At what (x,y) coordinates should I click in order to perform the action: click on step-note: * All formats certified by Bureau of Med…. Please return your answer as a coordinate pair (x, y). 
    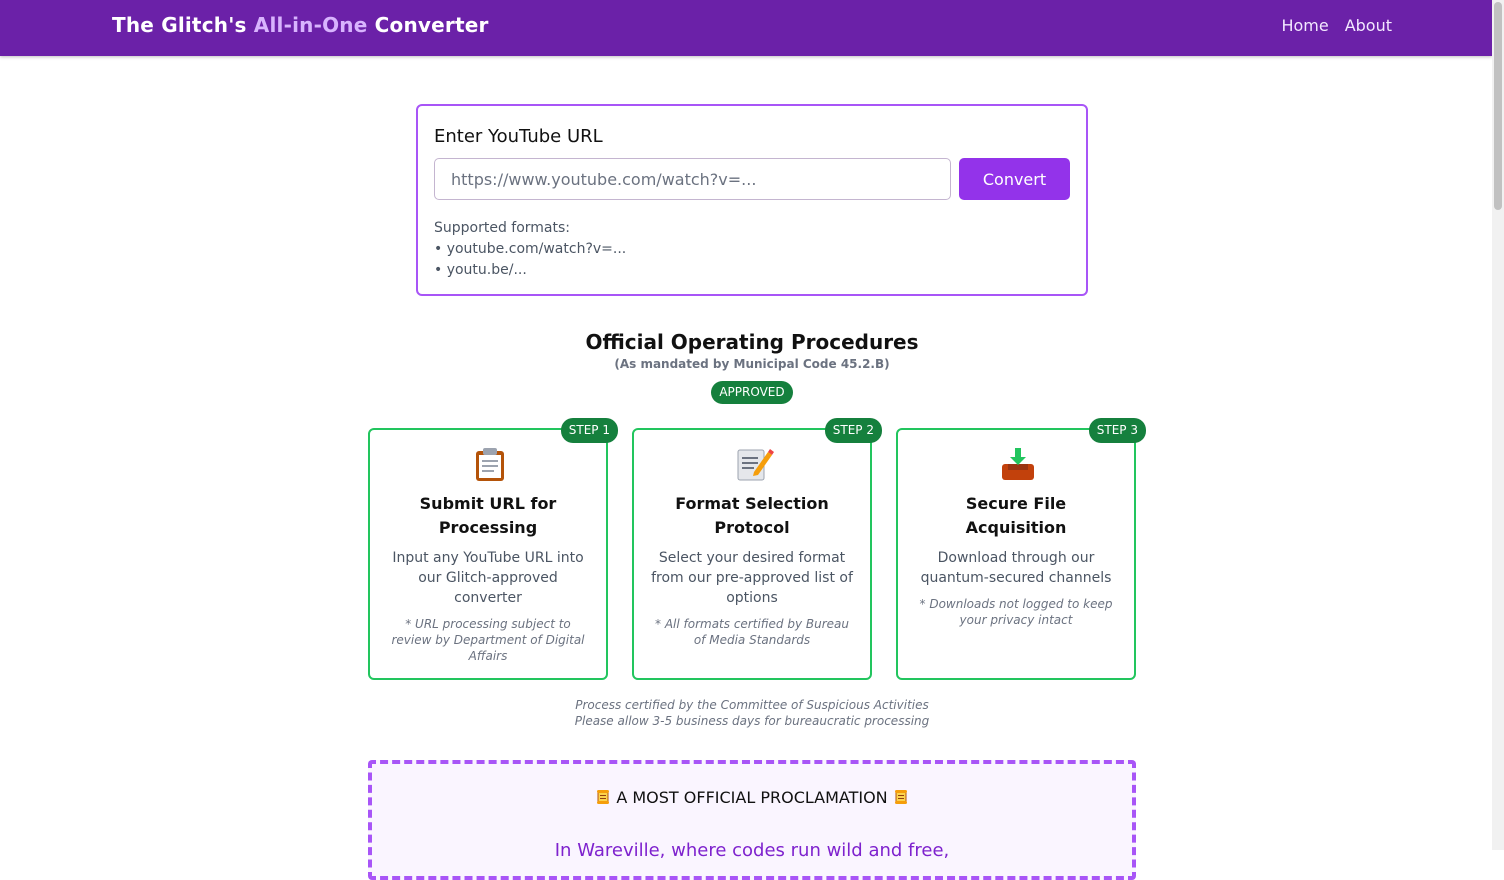
    Looking at the image, I should click on (752, 632).